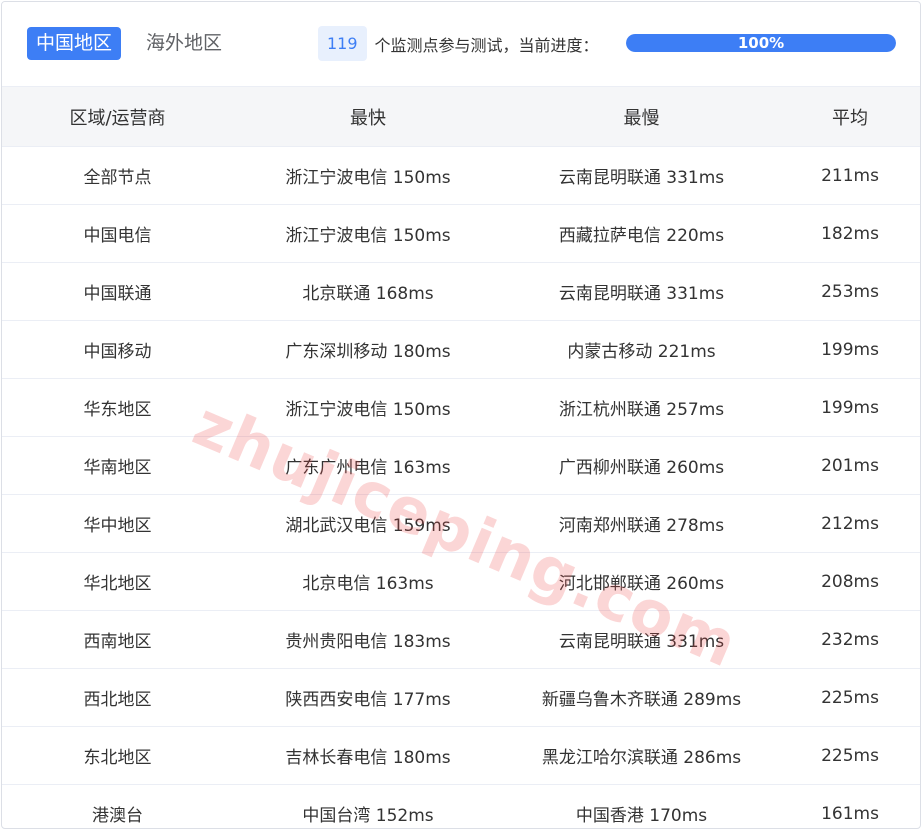 Image resolution: width=922 pixels, height=830 pixels. What do you see at coordinates (461, 807) in the screenshot?
I see `table-row: 港澳台 中国台湾 152ms 中国香港 170ms 161ms` at bounding box center [461, 807].